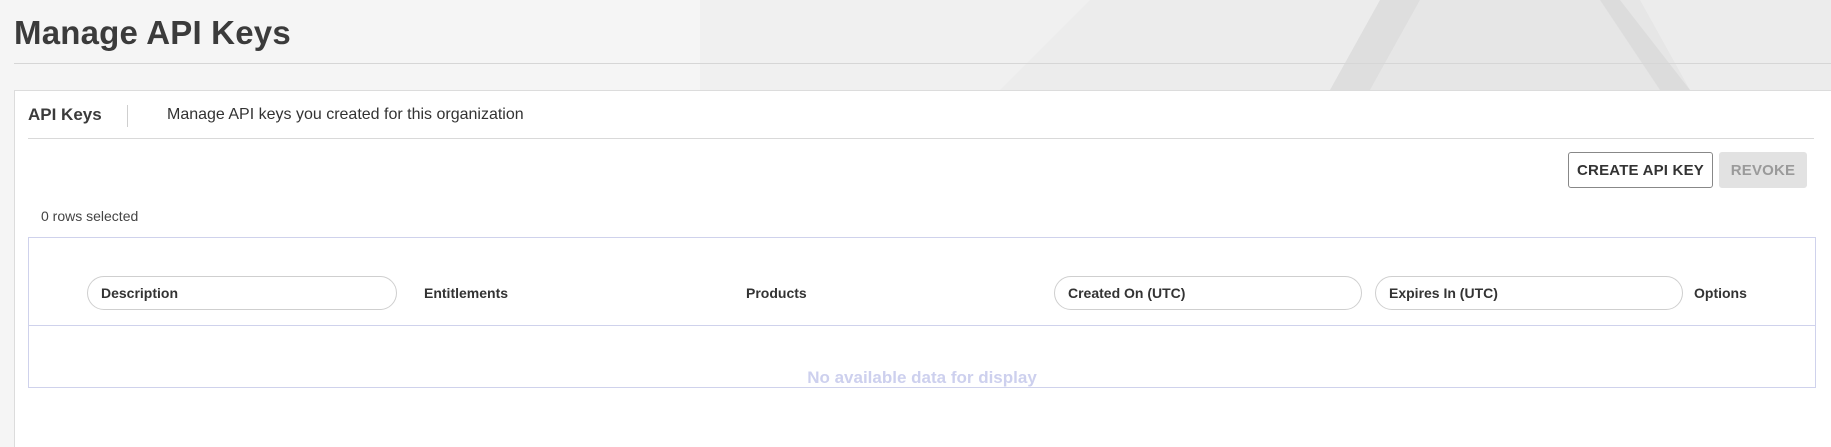  I want to click on column-header-entitlements: Entitlements, so click(466, 293).